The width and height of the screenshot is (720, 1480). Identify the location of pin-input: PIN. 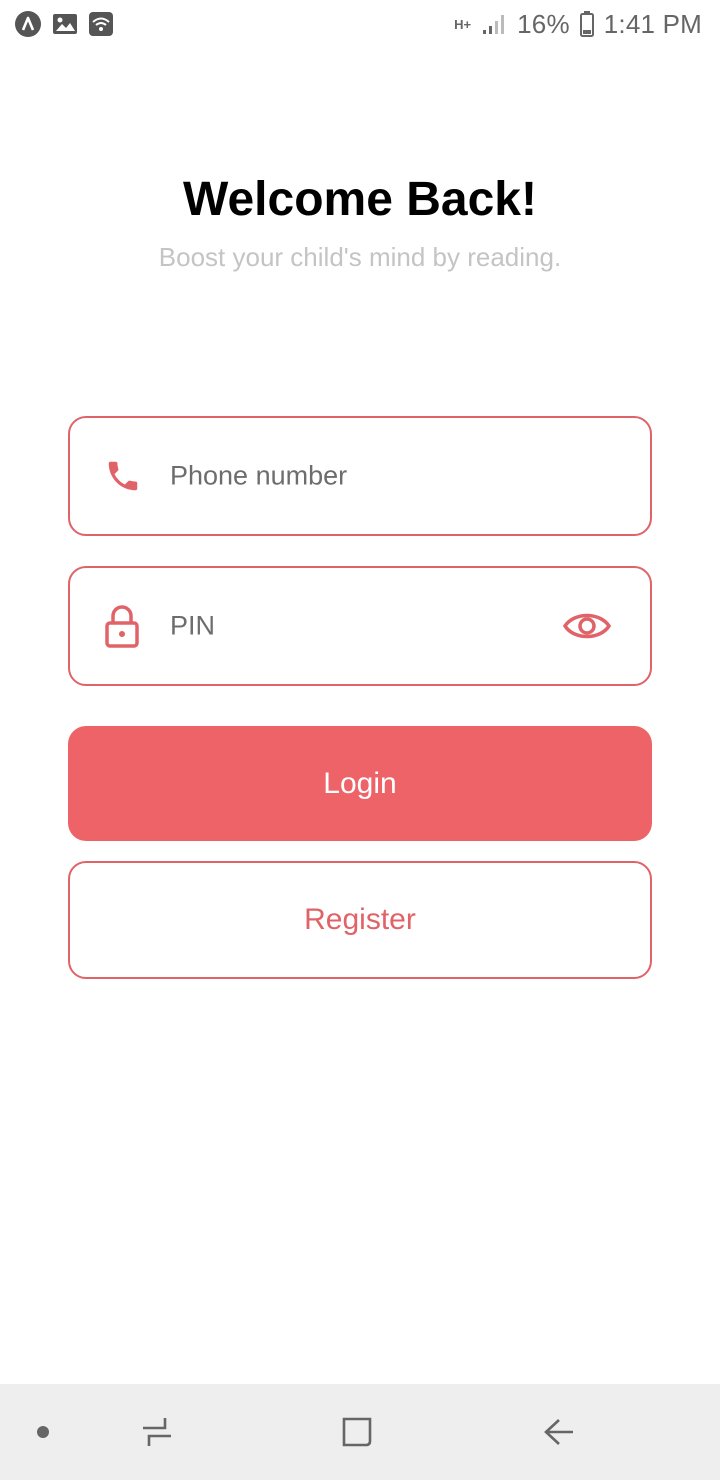
(192, 626).